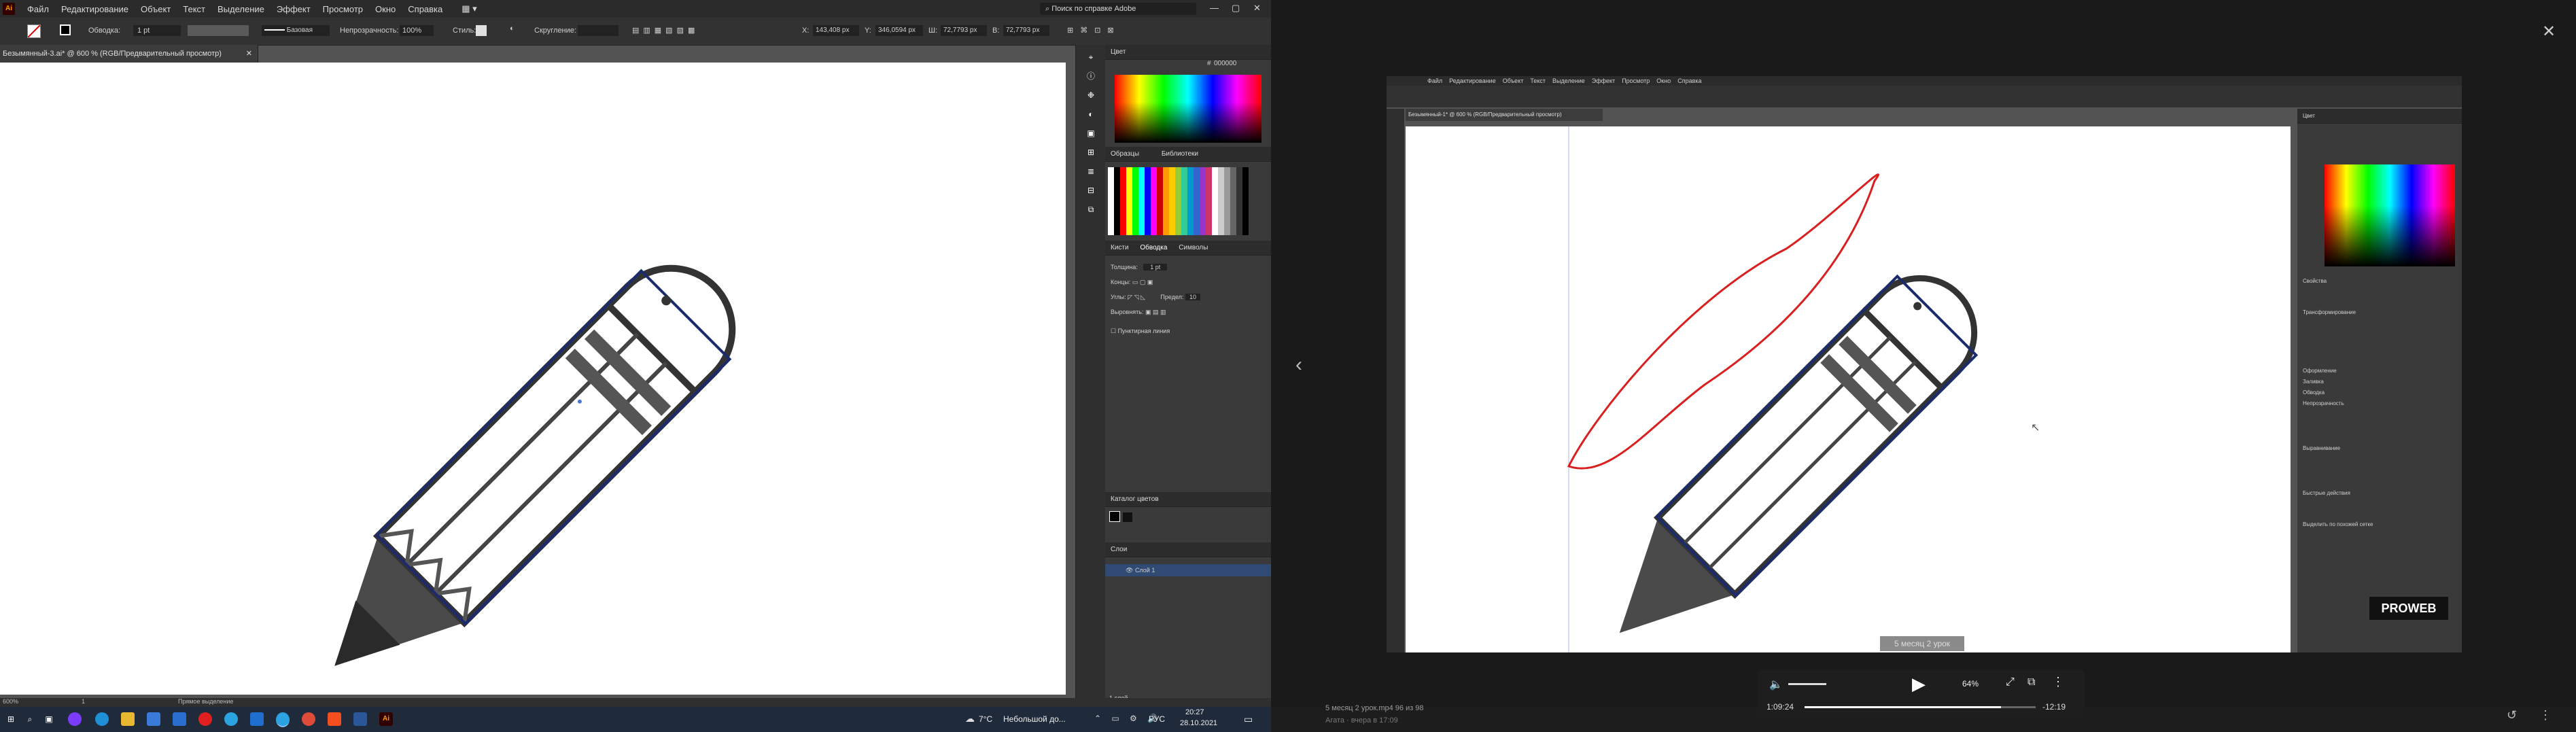 The height and width of the screenshot is (732, 2576). What do you see at coordinates (2031, 682) in the screenshot?
I see `pip-icon: ⧉` at bounding box center [2031, 682].